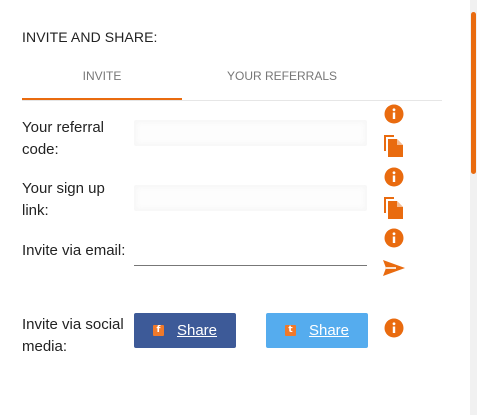 The image size is (477, 415). I want to click on invite-email-input, so click(250, 254).